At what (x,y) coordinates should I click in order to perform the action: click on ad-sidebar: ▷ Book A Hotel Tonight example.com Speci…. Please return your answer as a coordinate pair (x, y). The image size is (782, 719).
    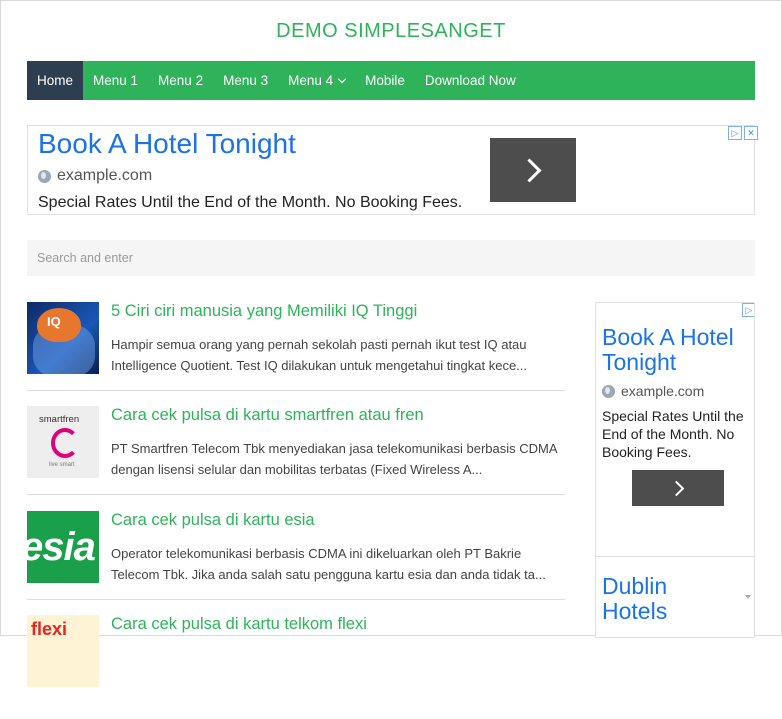
    Looking at the image, I should click on (675, 470).